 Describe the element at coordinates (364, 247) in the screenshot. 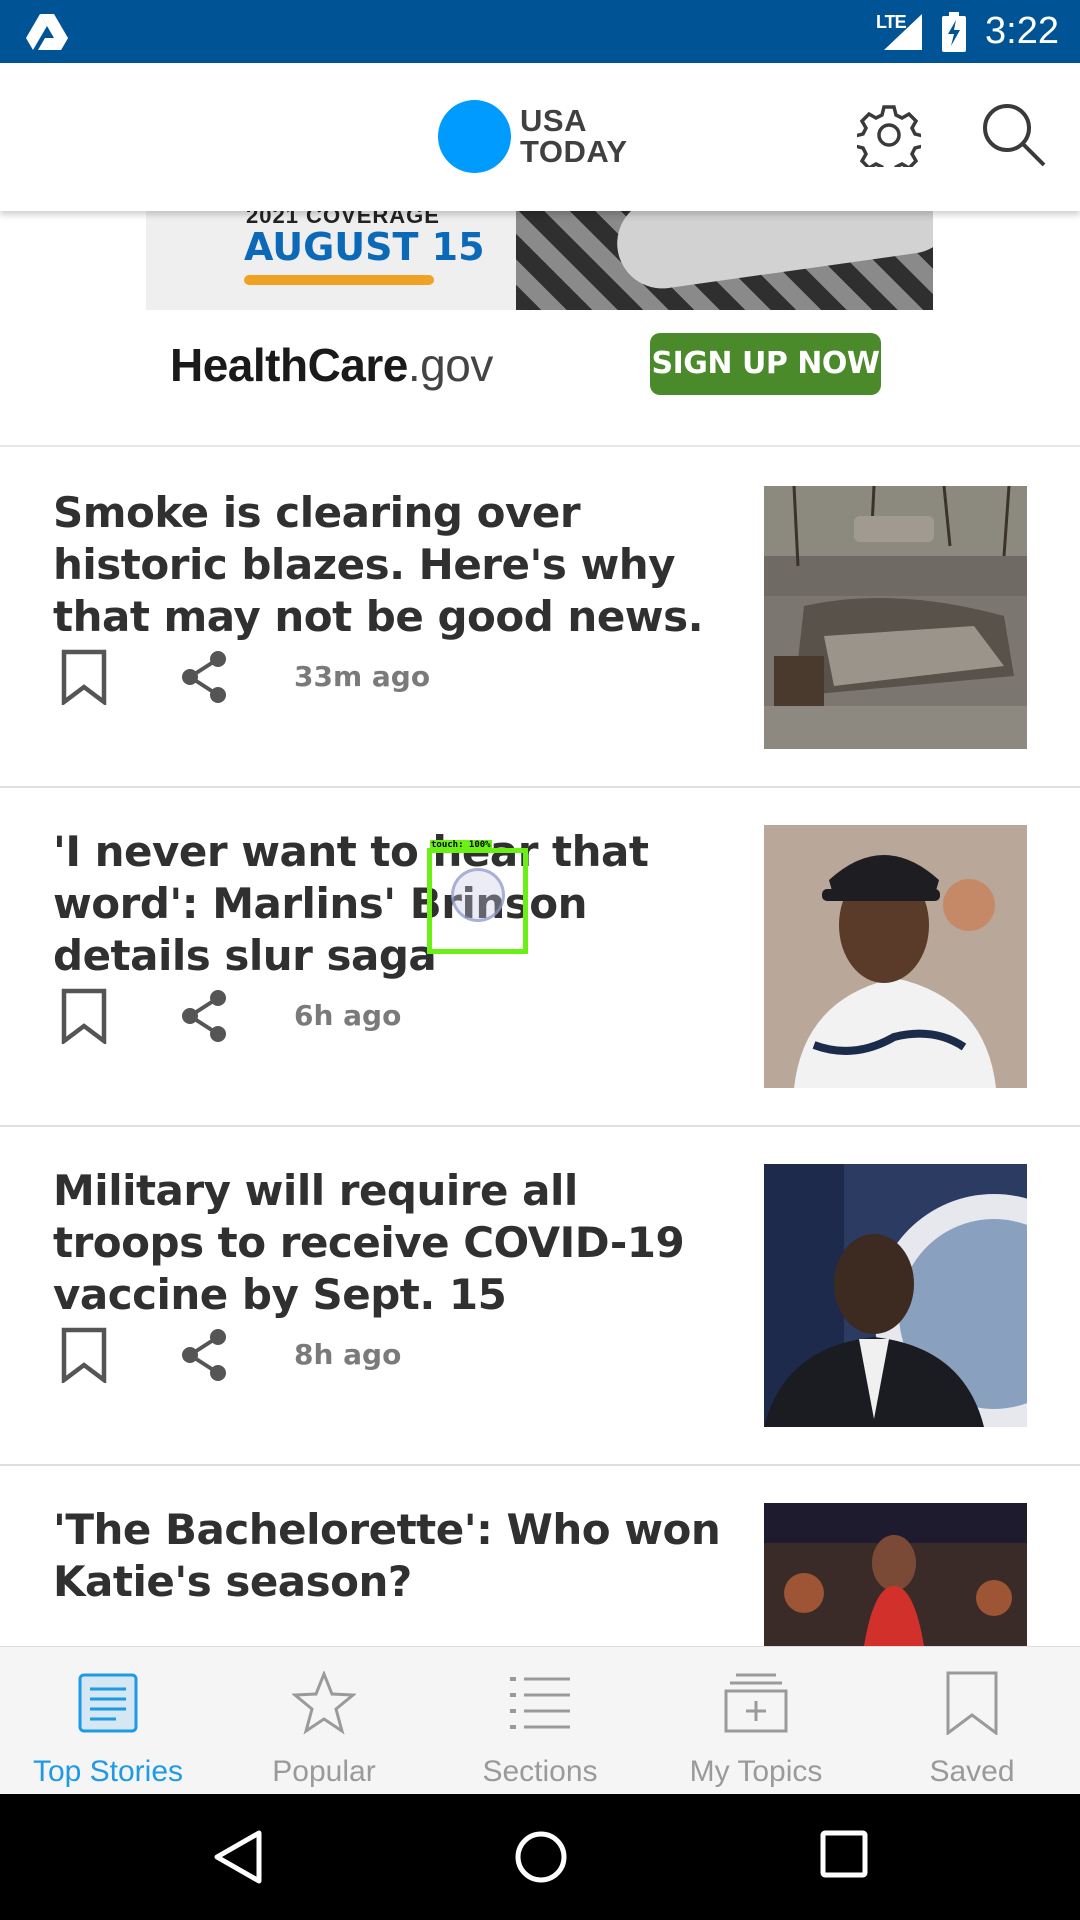

I see `ad-banner-date: AUGUST 15` at that location.